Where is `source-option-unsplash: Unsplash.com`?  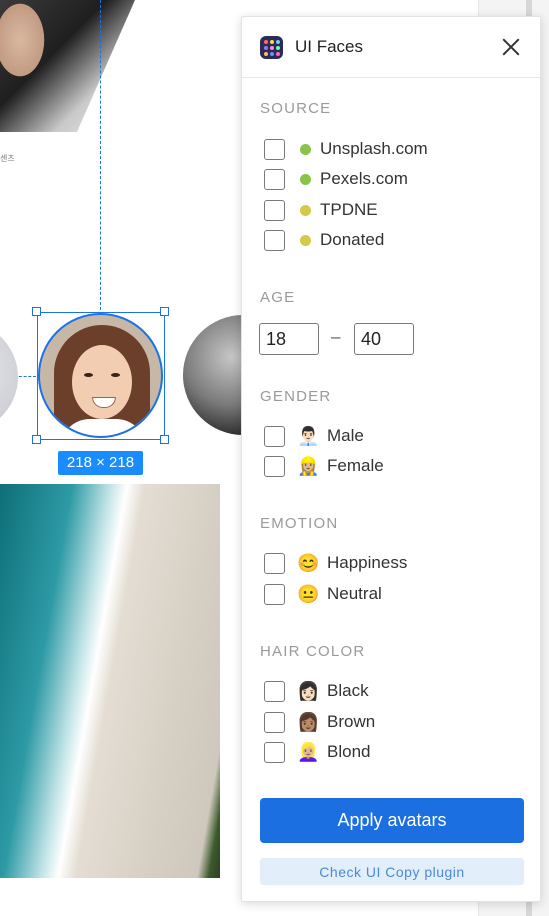
source-option-unsplash: Unsplash.com is located at coordinates (346, 149).